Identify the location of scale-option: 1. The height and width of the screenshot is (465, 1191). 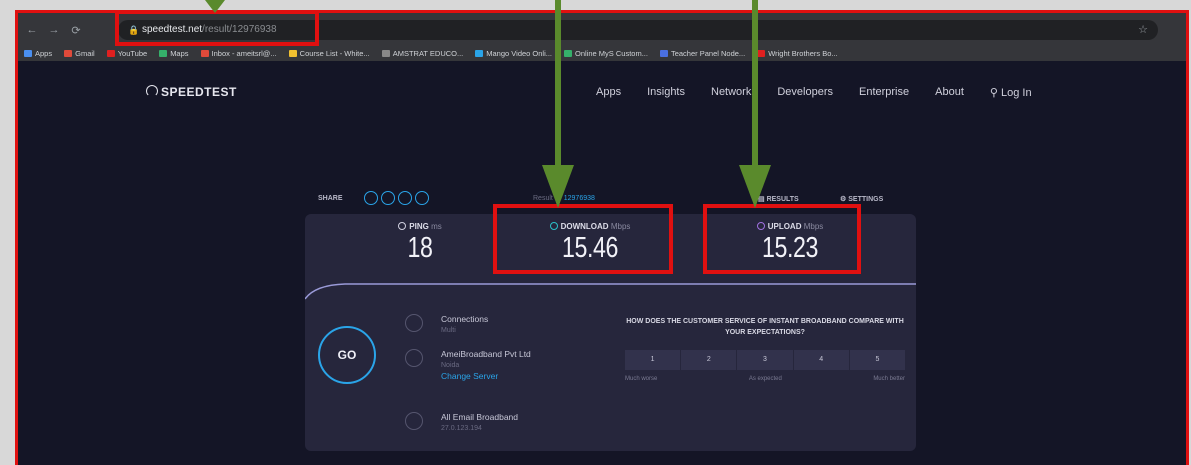
(653, 360).